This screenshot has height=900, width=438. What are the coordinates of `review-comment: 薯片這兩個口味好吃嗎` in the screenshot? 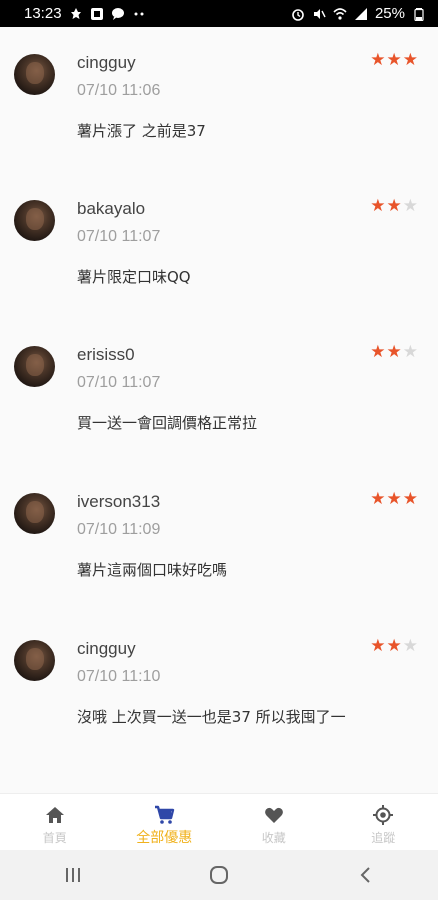 It's located at (152, 570).